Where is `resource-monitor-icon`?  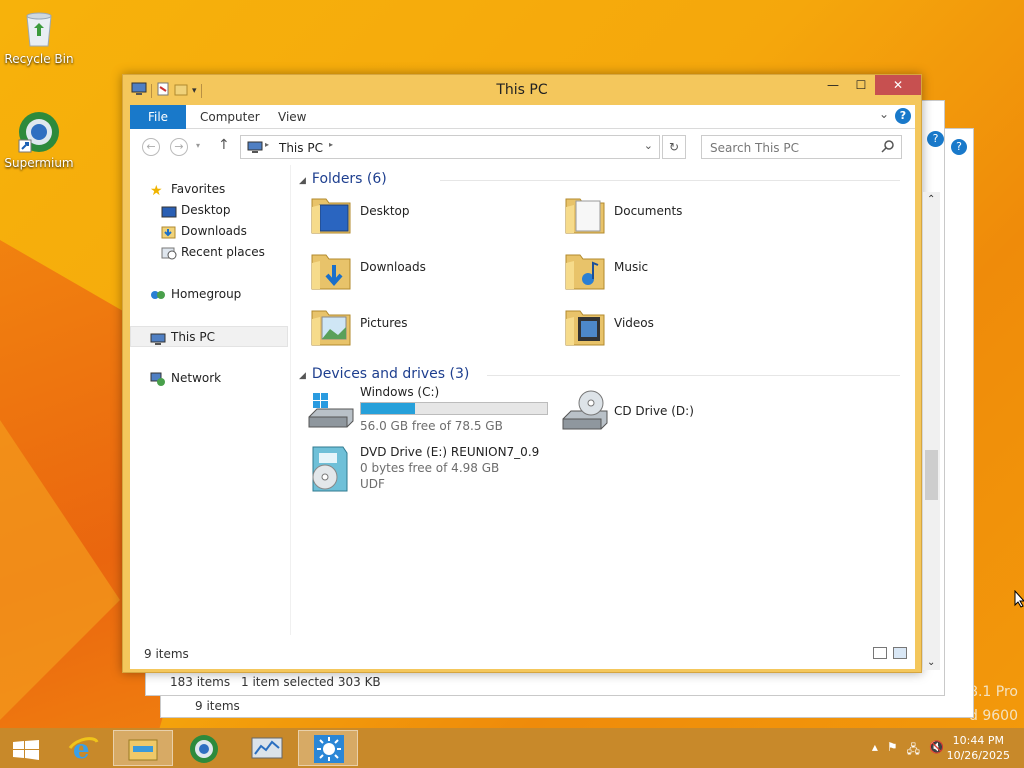
resource-monitor-icon is located at coordinates (267, 748).